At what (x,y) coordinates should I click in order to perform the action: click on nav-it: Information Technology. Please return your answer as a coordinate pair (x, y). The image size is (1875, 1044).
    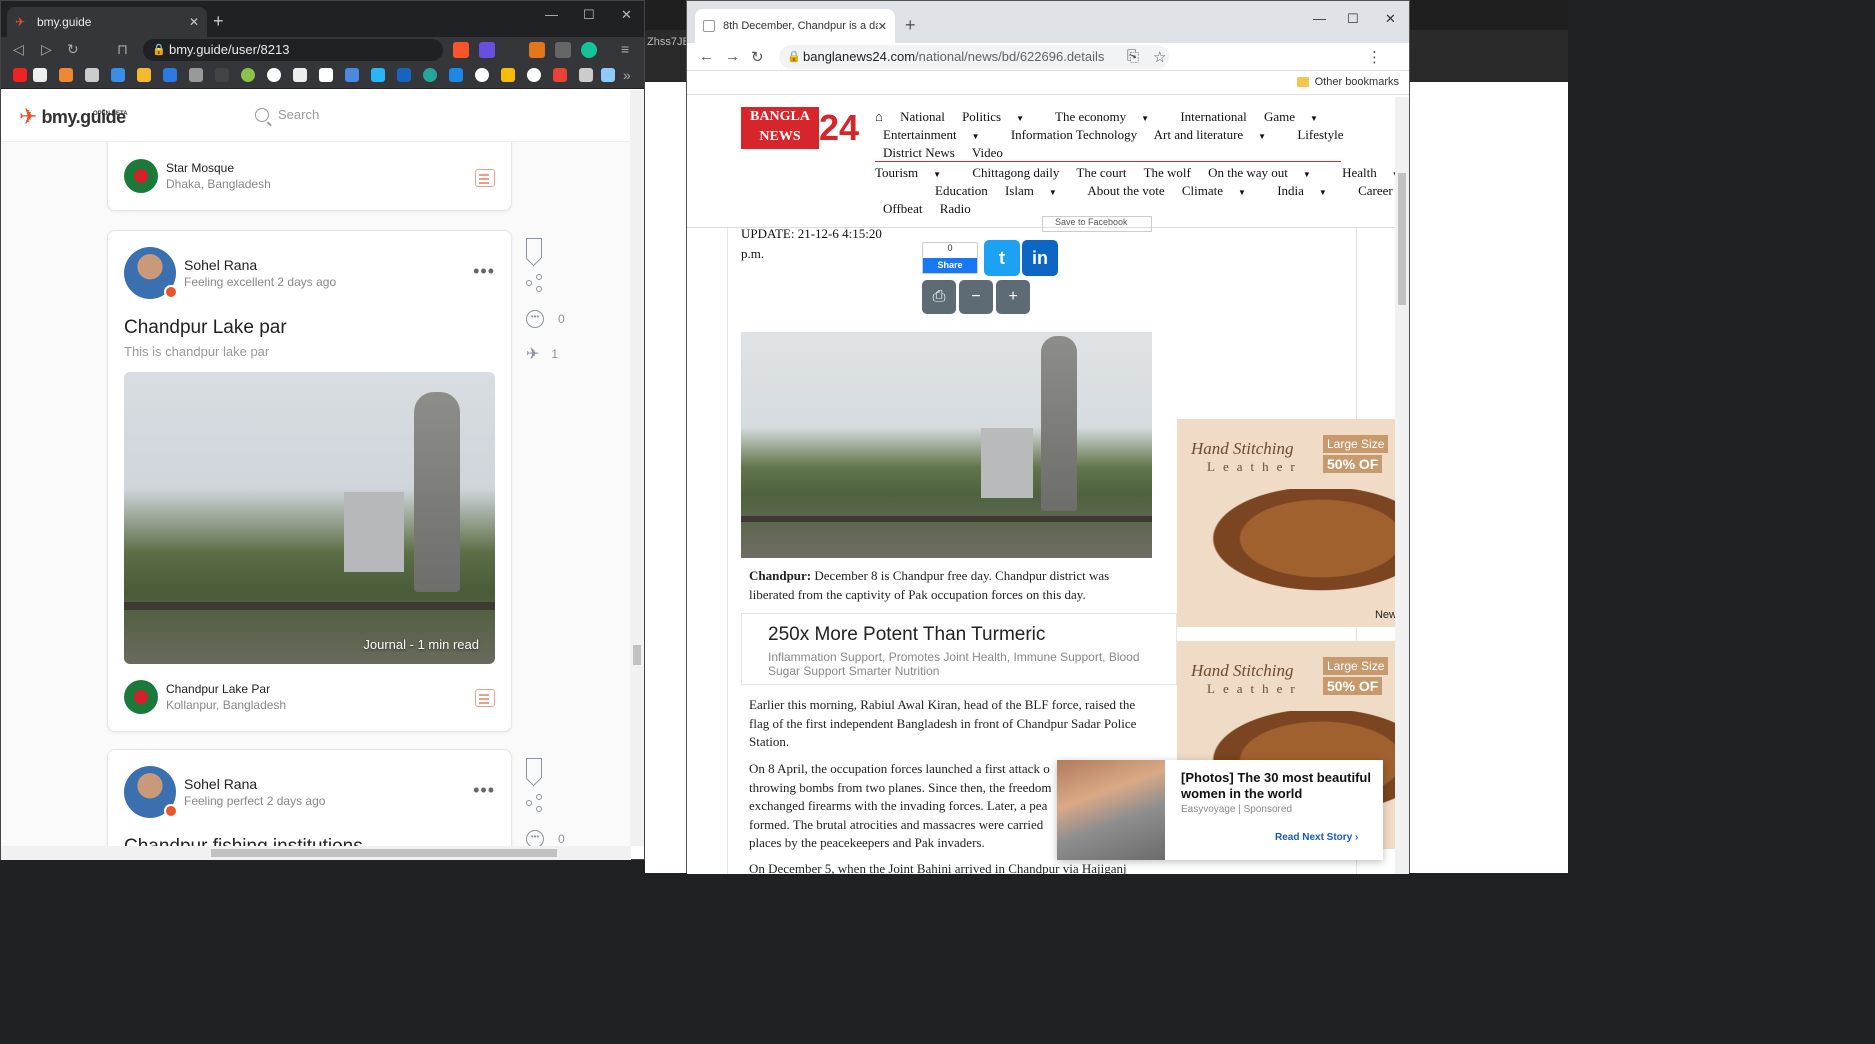
    Looking at the image, I should click on (1074, 134).